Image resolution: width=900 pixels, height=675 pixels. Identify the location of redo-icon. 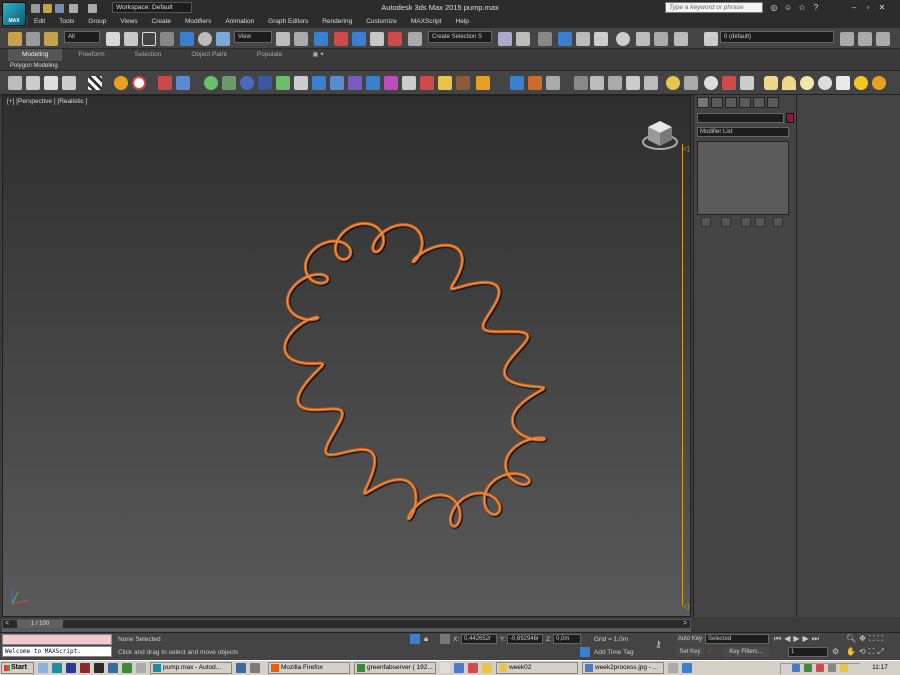
(92, 8).